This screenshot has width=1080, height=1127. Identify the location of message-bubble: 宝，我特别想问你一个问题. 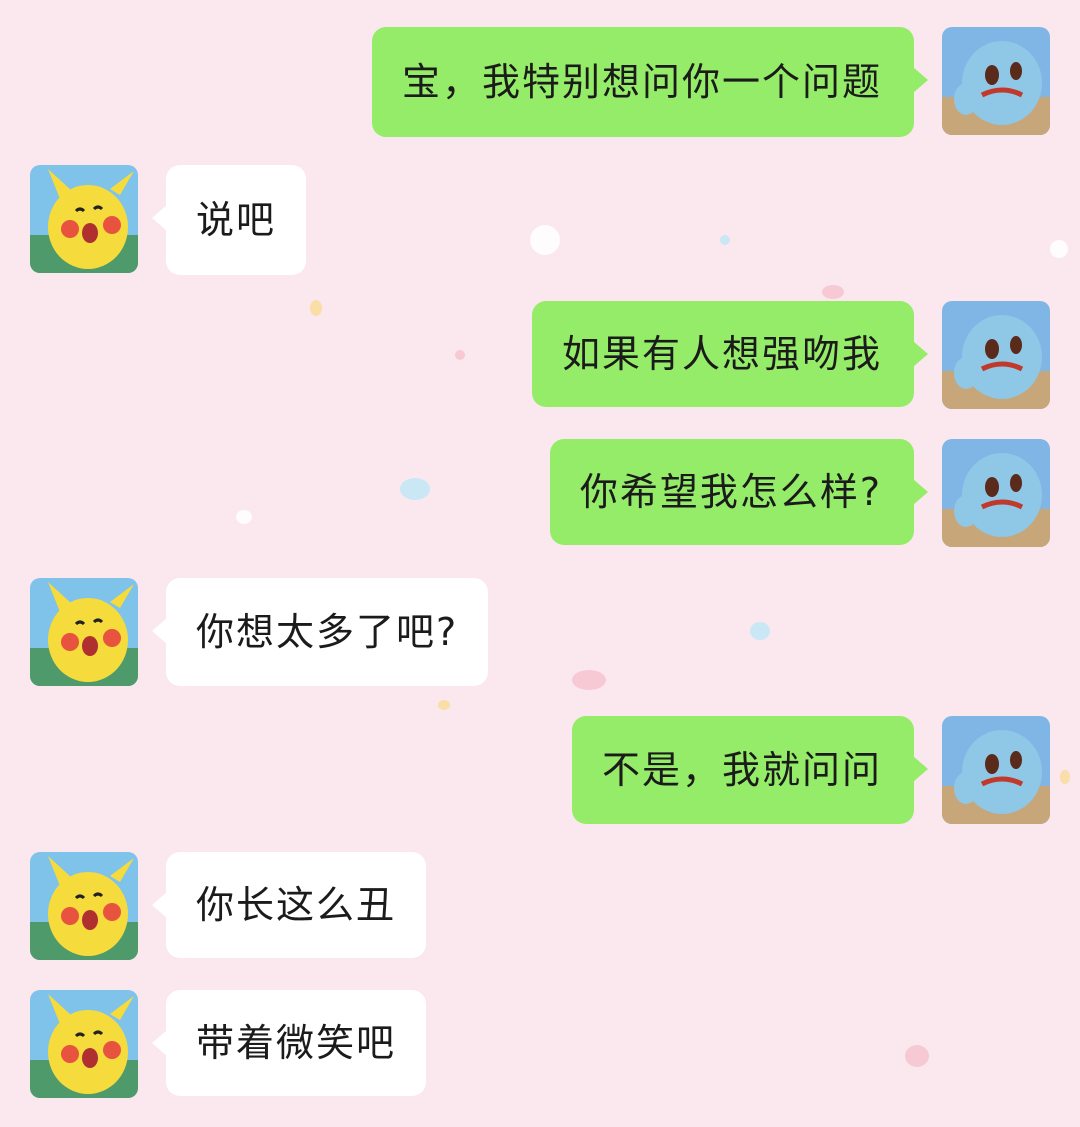
(650, 82).